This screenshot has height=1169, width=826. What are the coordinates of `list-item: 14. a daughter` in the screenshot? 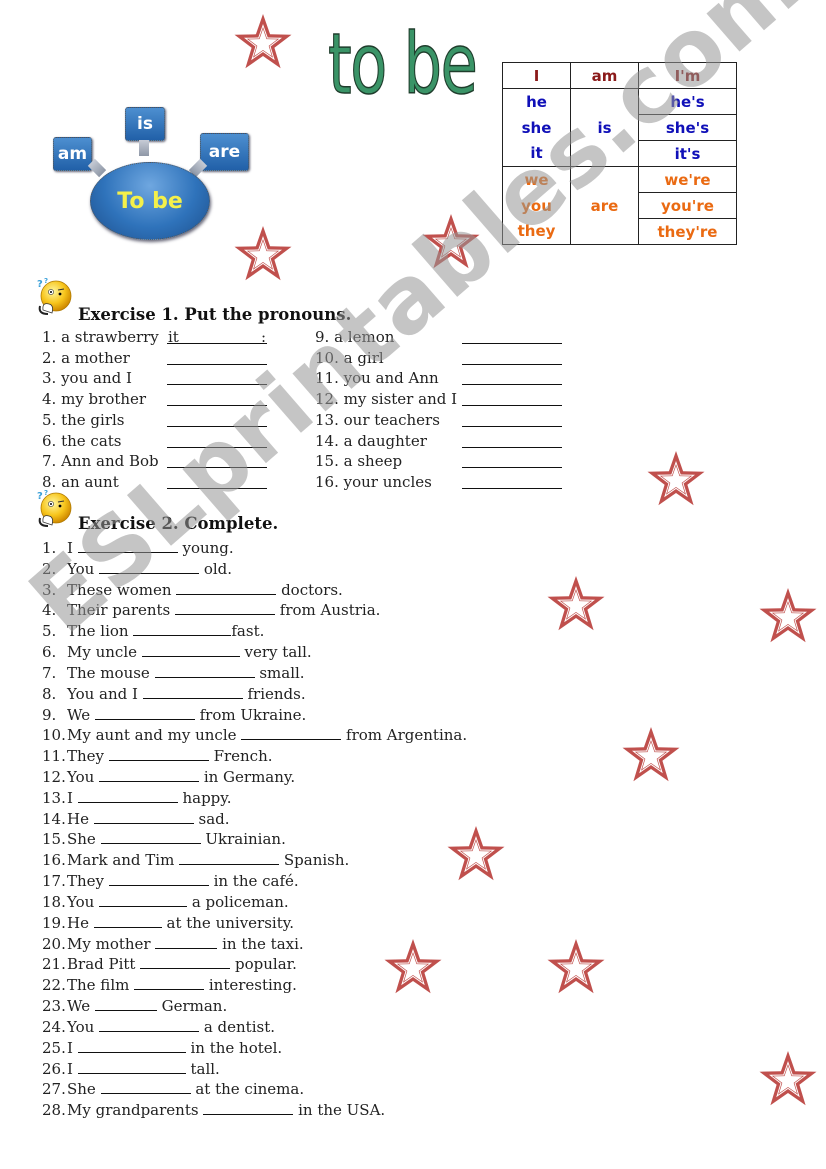 It's located at (371, 440).